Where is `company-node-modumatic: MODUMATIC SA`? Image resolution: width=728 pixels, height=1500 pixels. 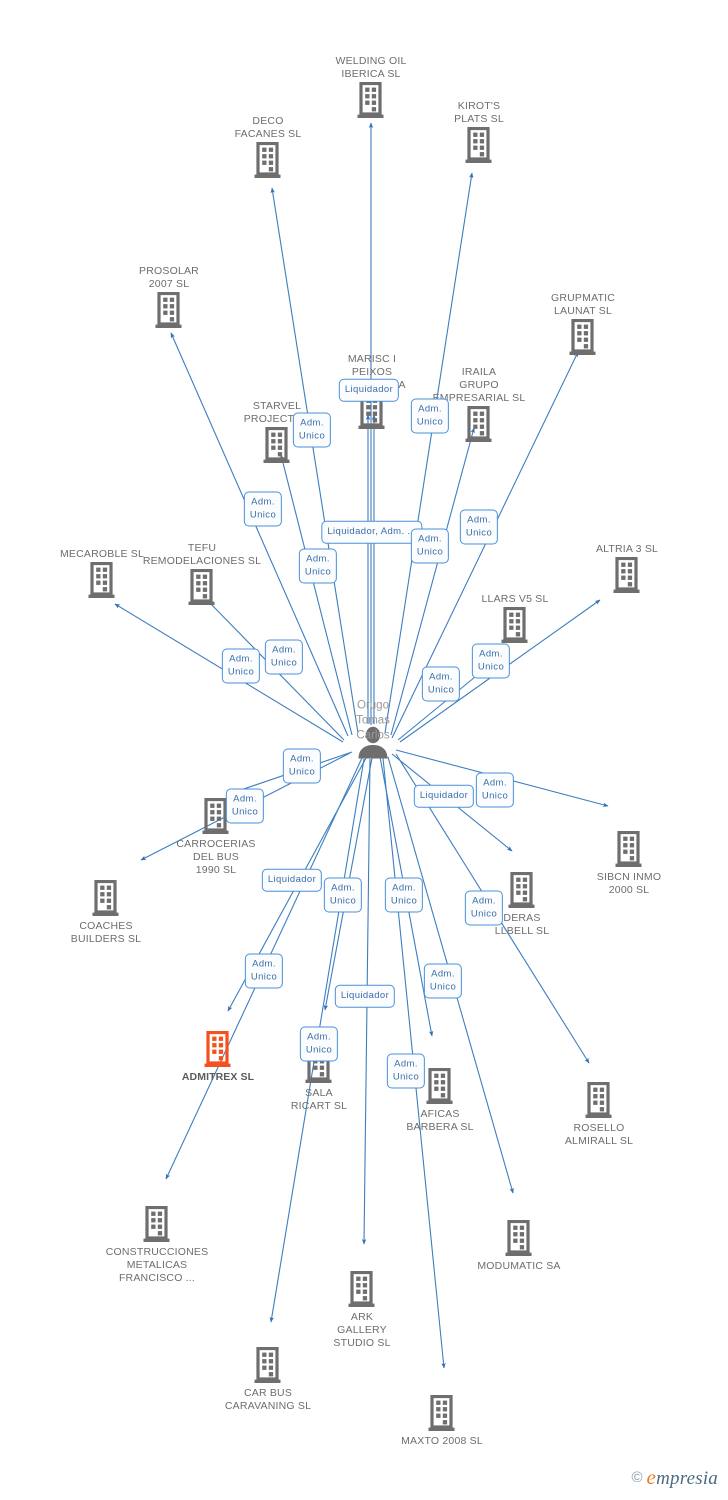
company-node-modumatic: MODUMATIC SA is located at coordinates (519, 1246).